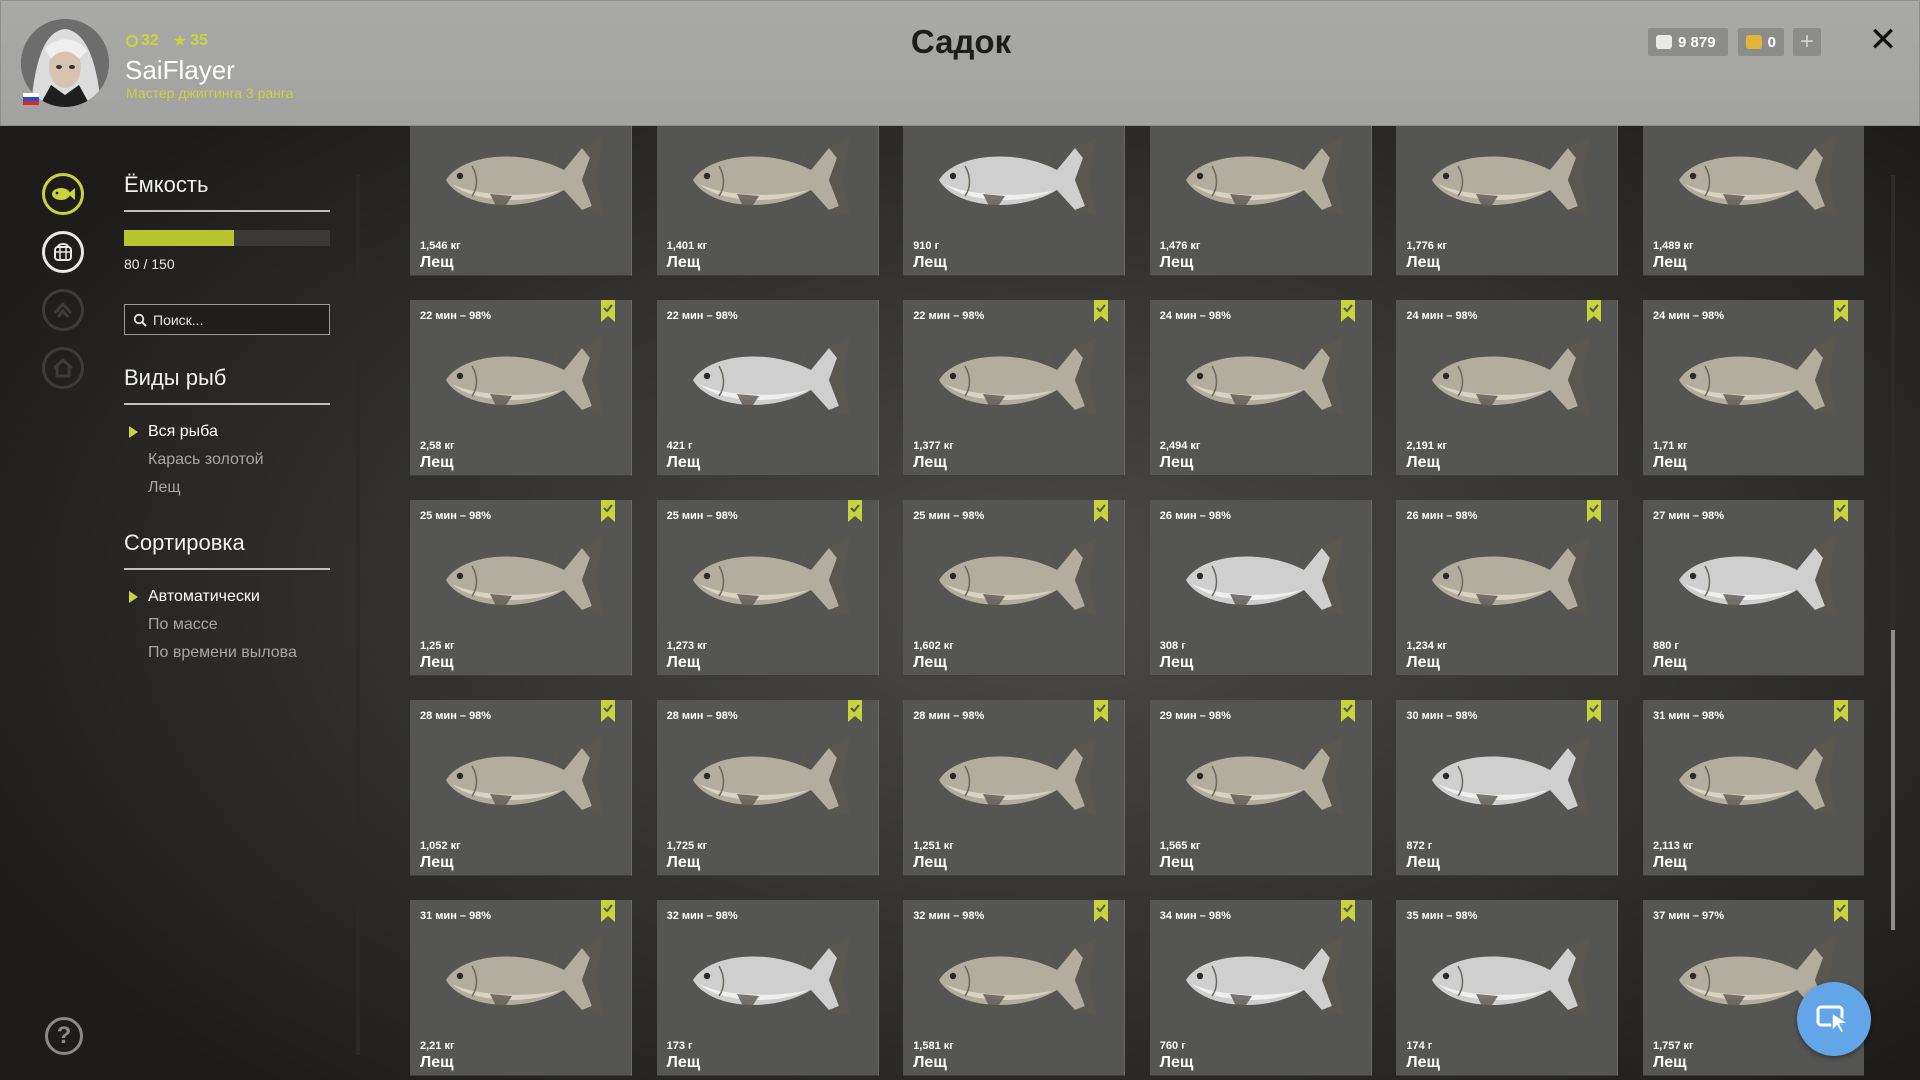 Image resolution: width=1920 pixels, height=1080 pixels. I want to click on fish-weight: 1,565 кг, so click(1180, 846).